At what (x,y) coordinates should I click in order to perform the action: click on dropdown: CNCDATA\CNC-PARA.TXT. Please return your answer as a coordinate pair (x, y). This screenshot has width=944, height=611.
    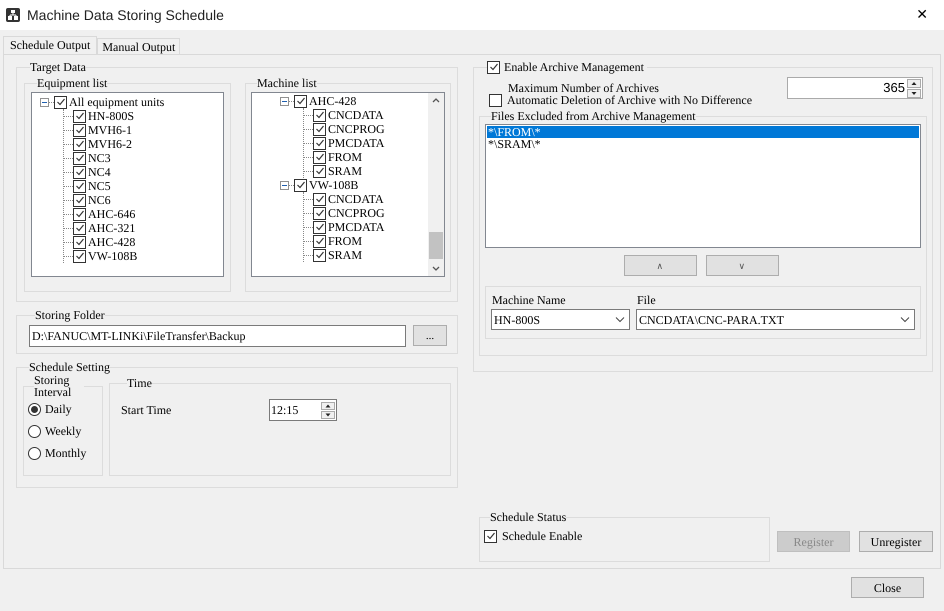
    Looking at the image, I should click on (775, 319).